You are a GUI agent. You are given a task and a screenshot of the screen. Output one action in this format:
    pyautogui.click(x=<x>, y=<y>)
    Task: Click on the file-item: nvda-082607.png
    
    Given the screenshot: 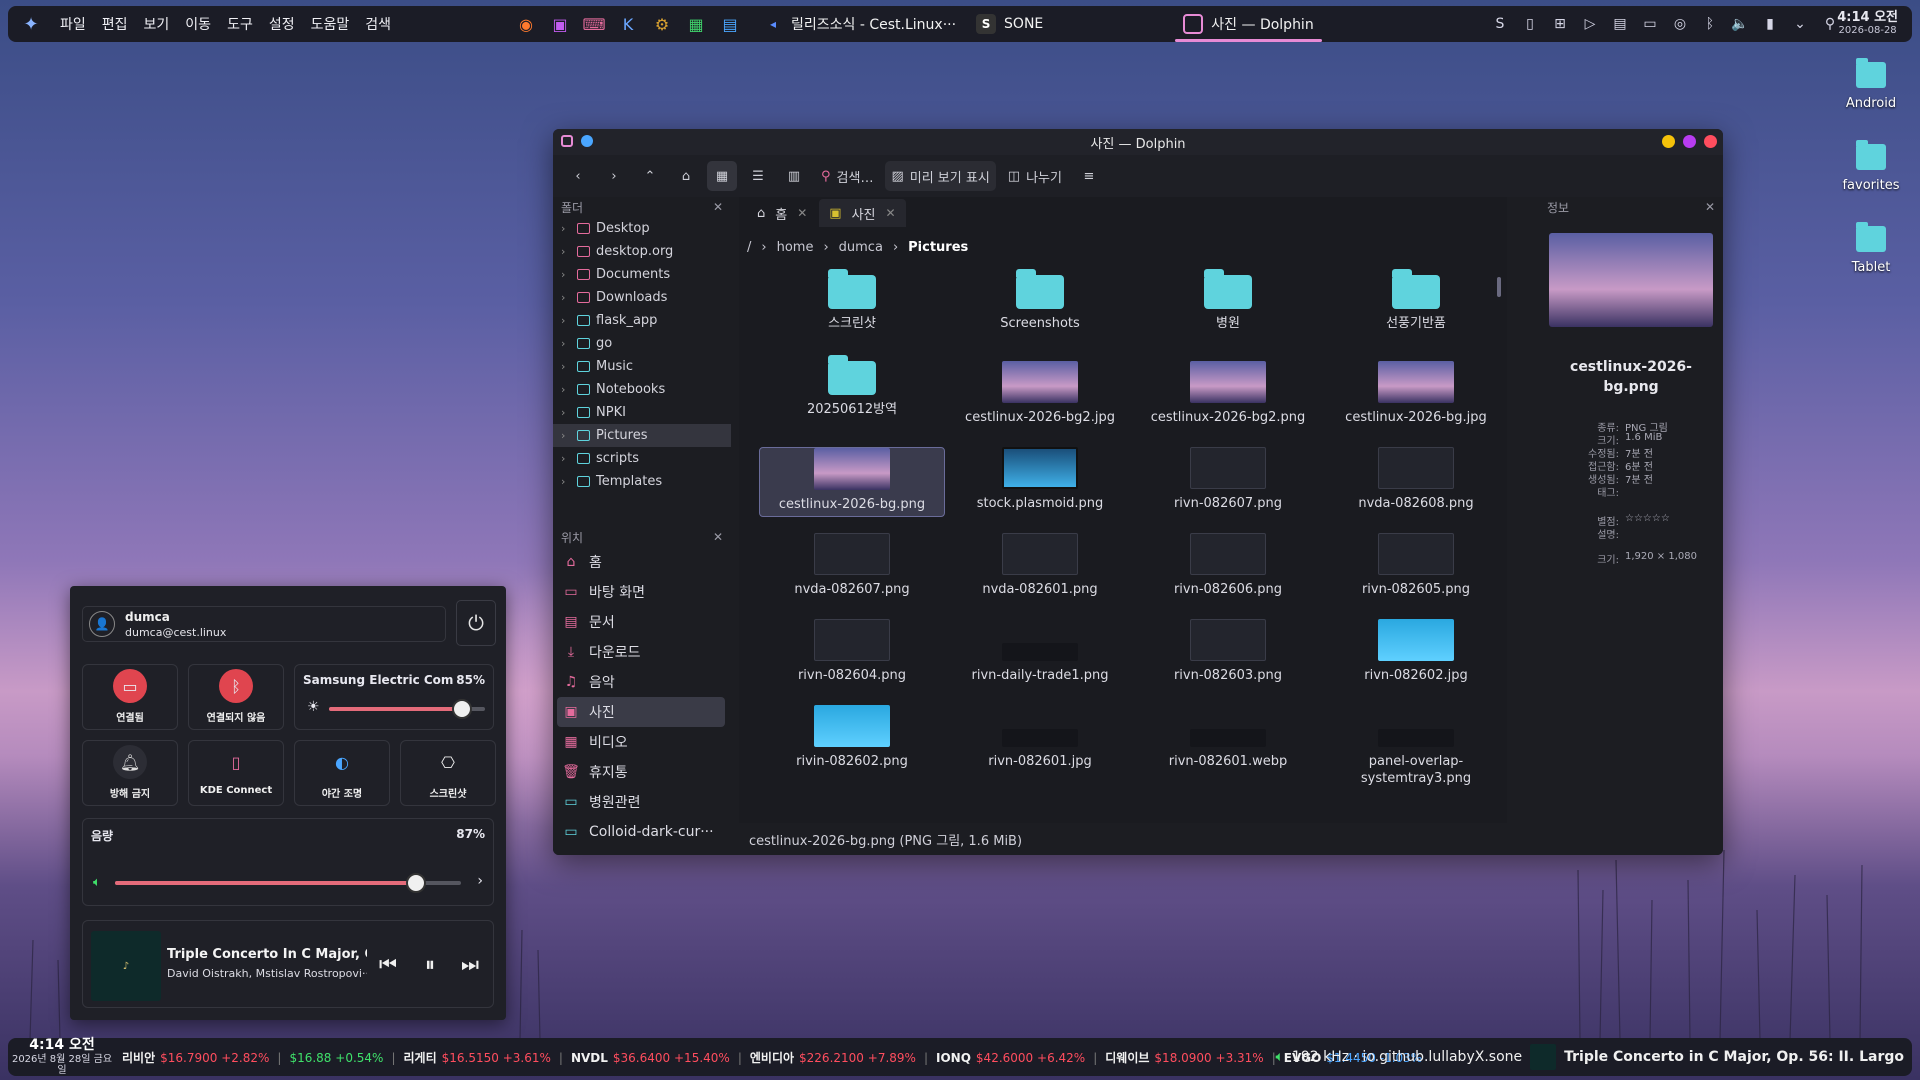 What is the action you would take?
    pyautogui.click(x=852, y=568)
    